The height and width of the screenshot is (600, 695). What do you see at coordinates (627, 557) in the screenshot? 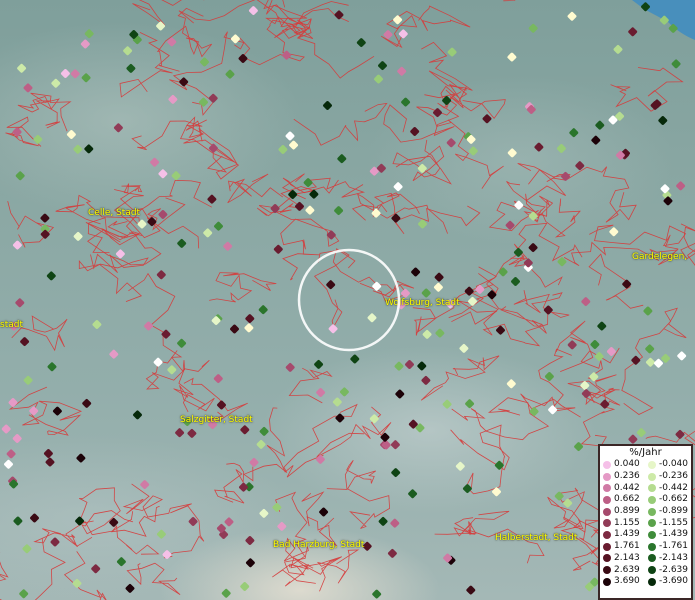
I see `legend-positive-value: 2.143` at bounding box center [627, 557].